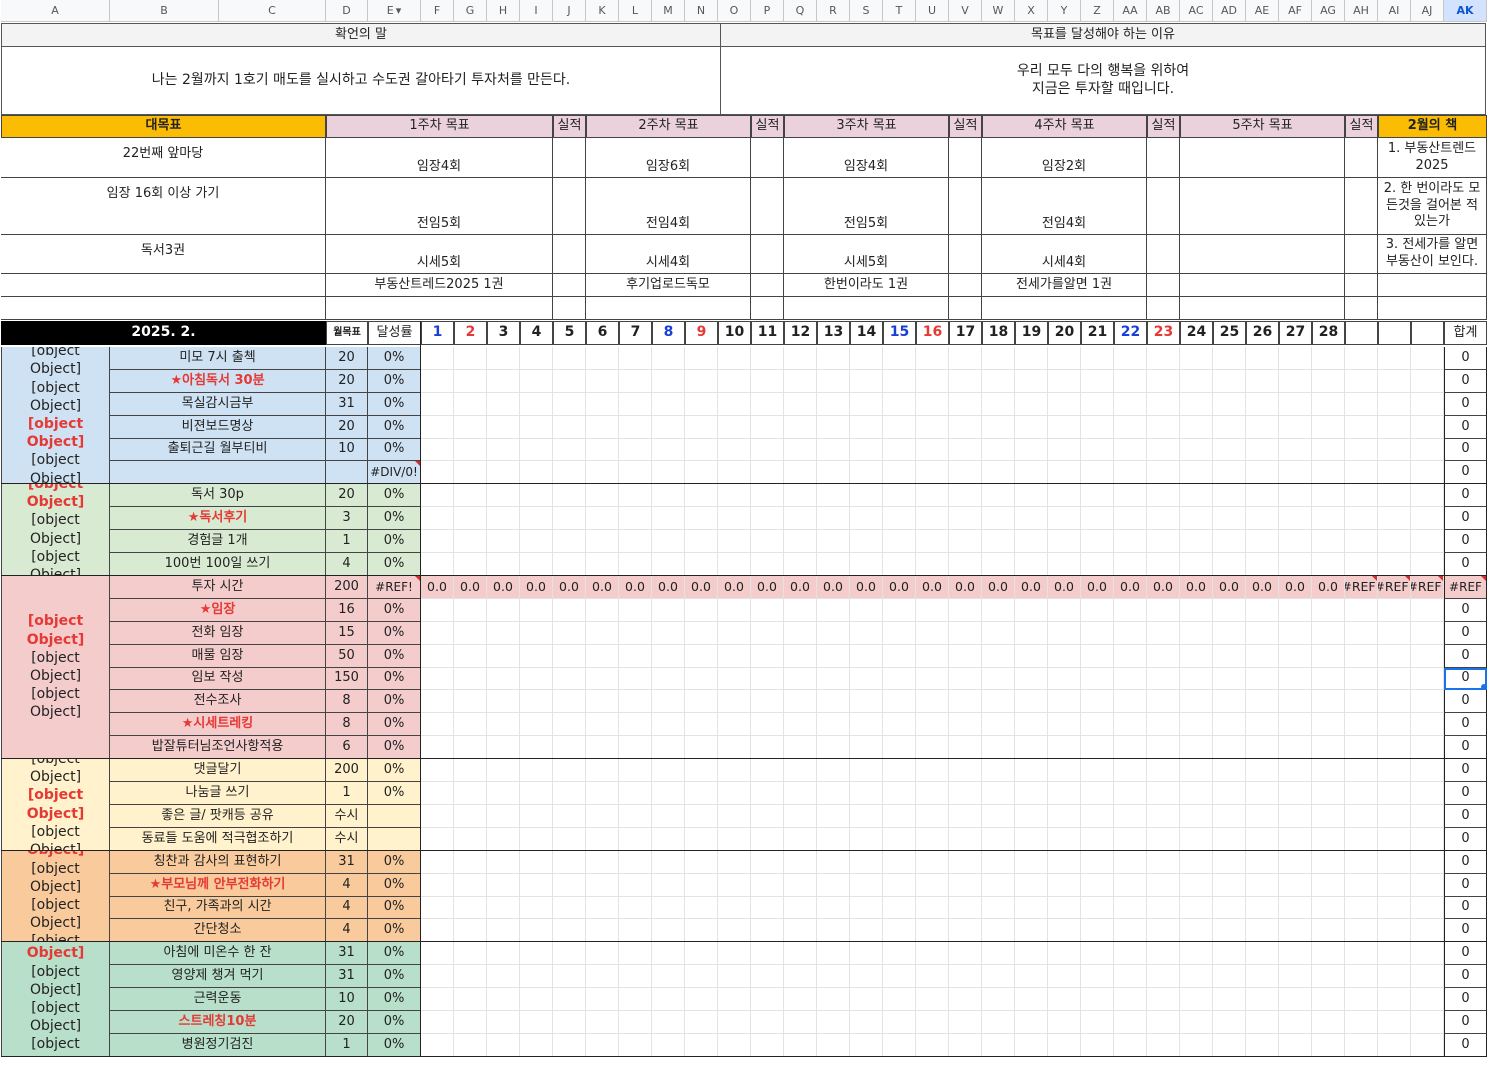 The height and width of the screenshot is (1066, 1491). What do you see at coordinates (569, 11) in the screenshot?
I see `column-header-j: J` at bounding box center [569, 11].